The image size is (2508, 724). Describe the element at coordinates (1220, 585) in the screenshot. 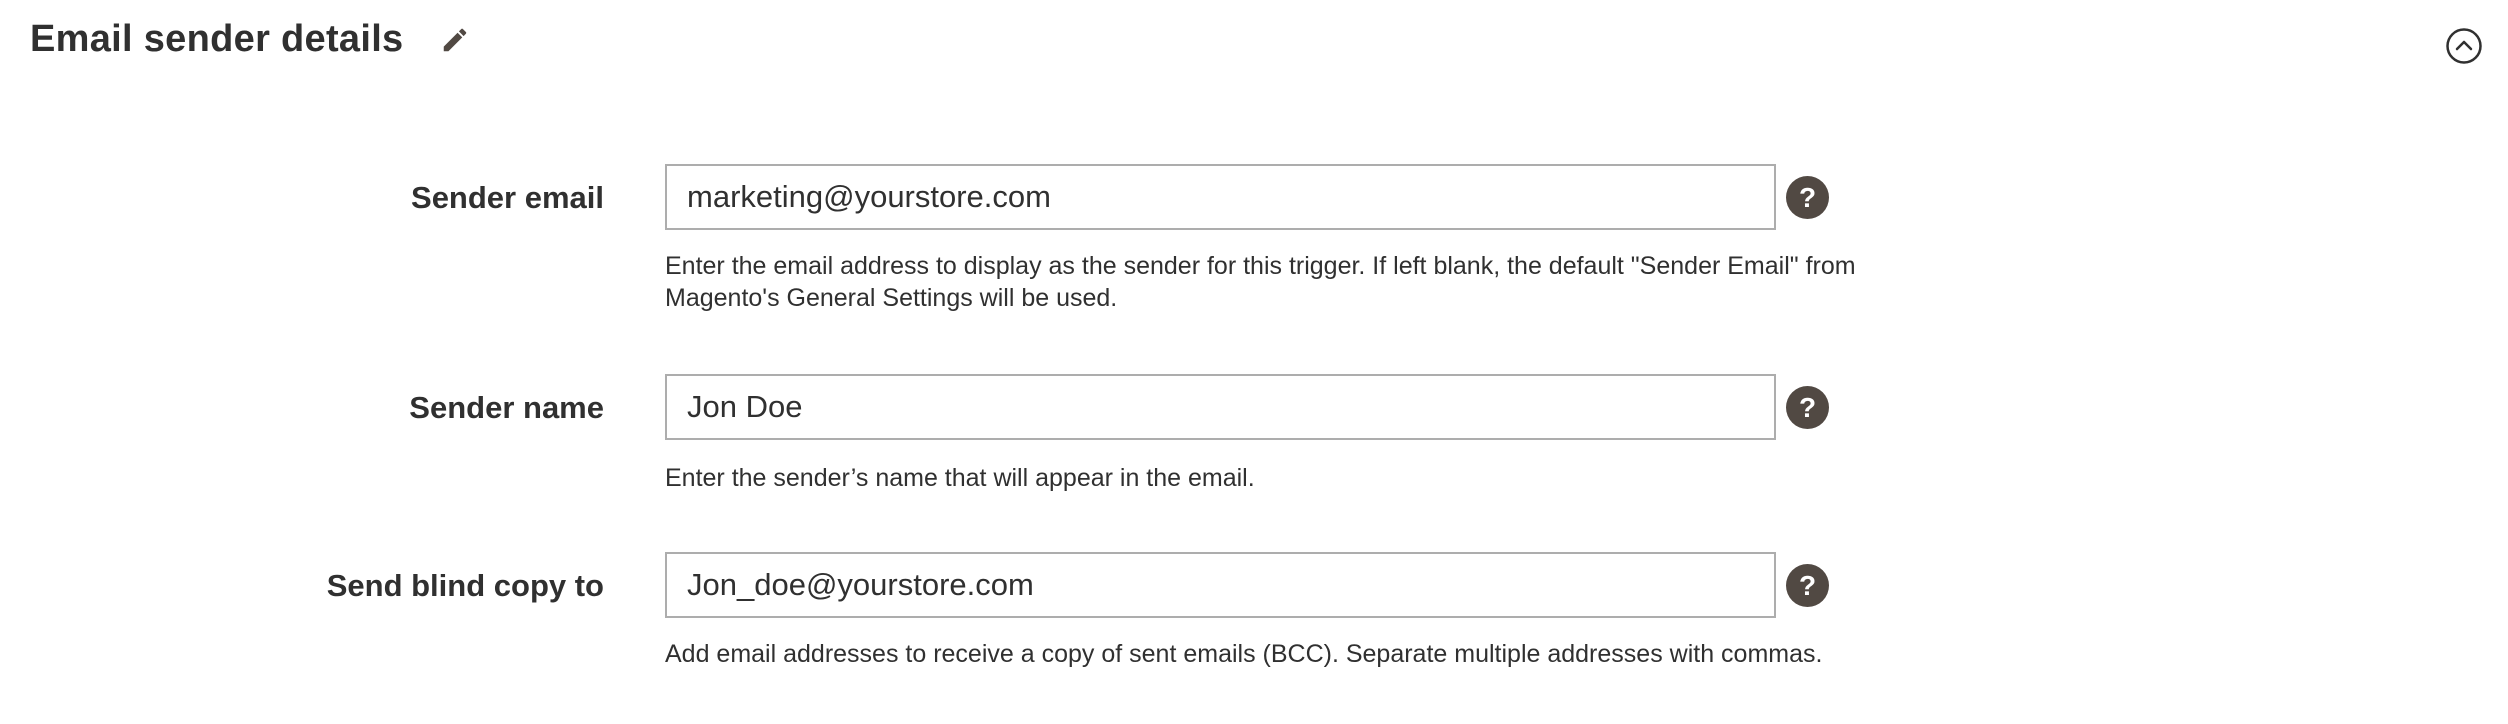

I see `bcc-input` at that location.